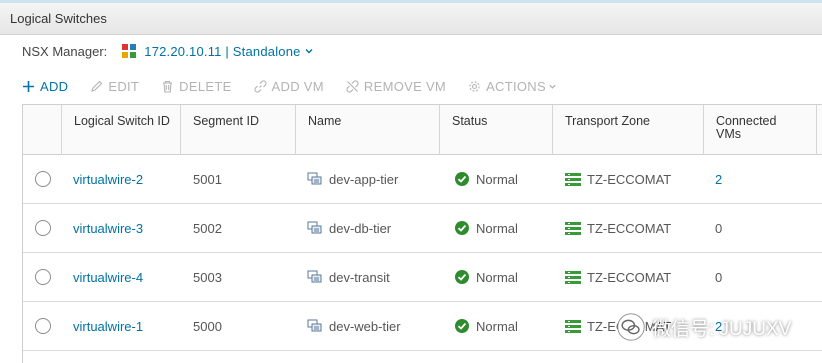 The image size is (822, 363). I want to click on column-header-transport-zone: Transport Zone, so click(628, 130).